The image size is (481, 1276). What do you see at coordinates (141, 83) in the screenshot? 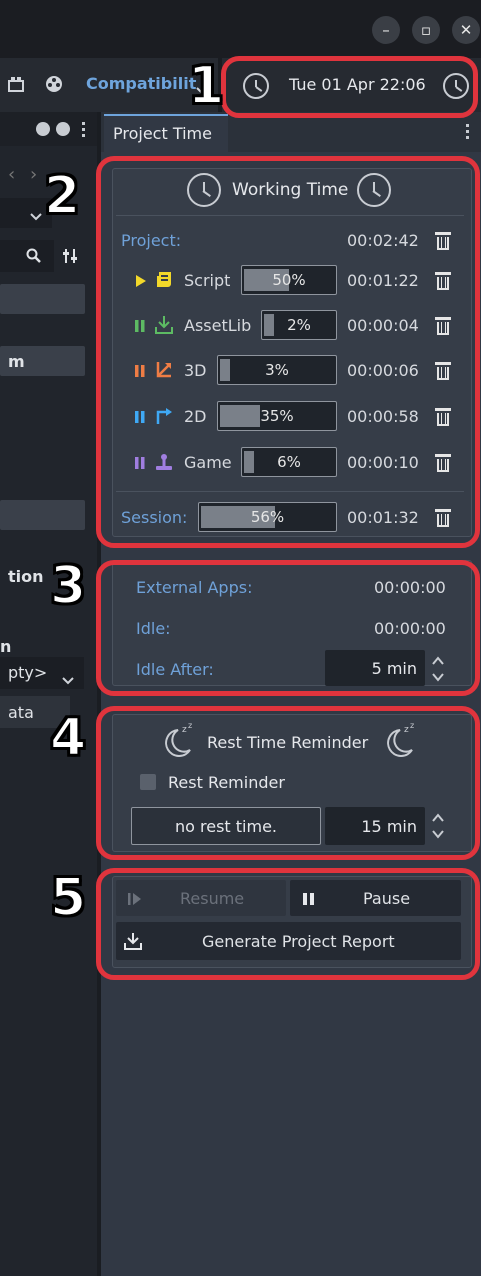
I see `renderer-selector: Compatibilit` at bounding box center [141, 83].